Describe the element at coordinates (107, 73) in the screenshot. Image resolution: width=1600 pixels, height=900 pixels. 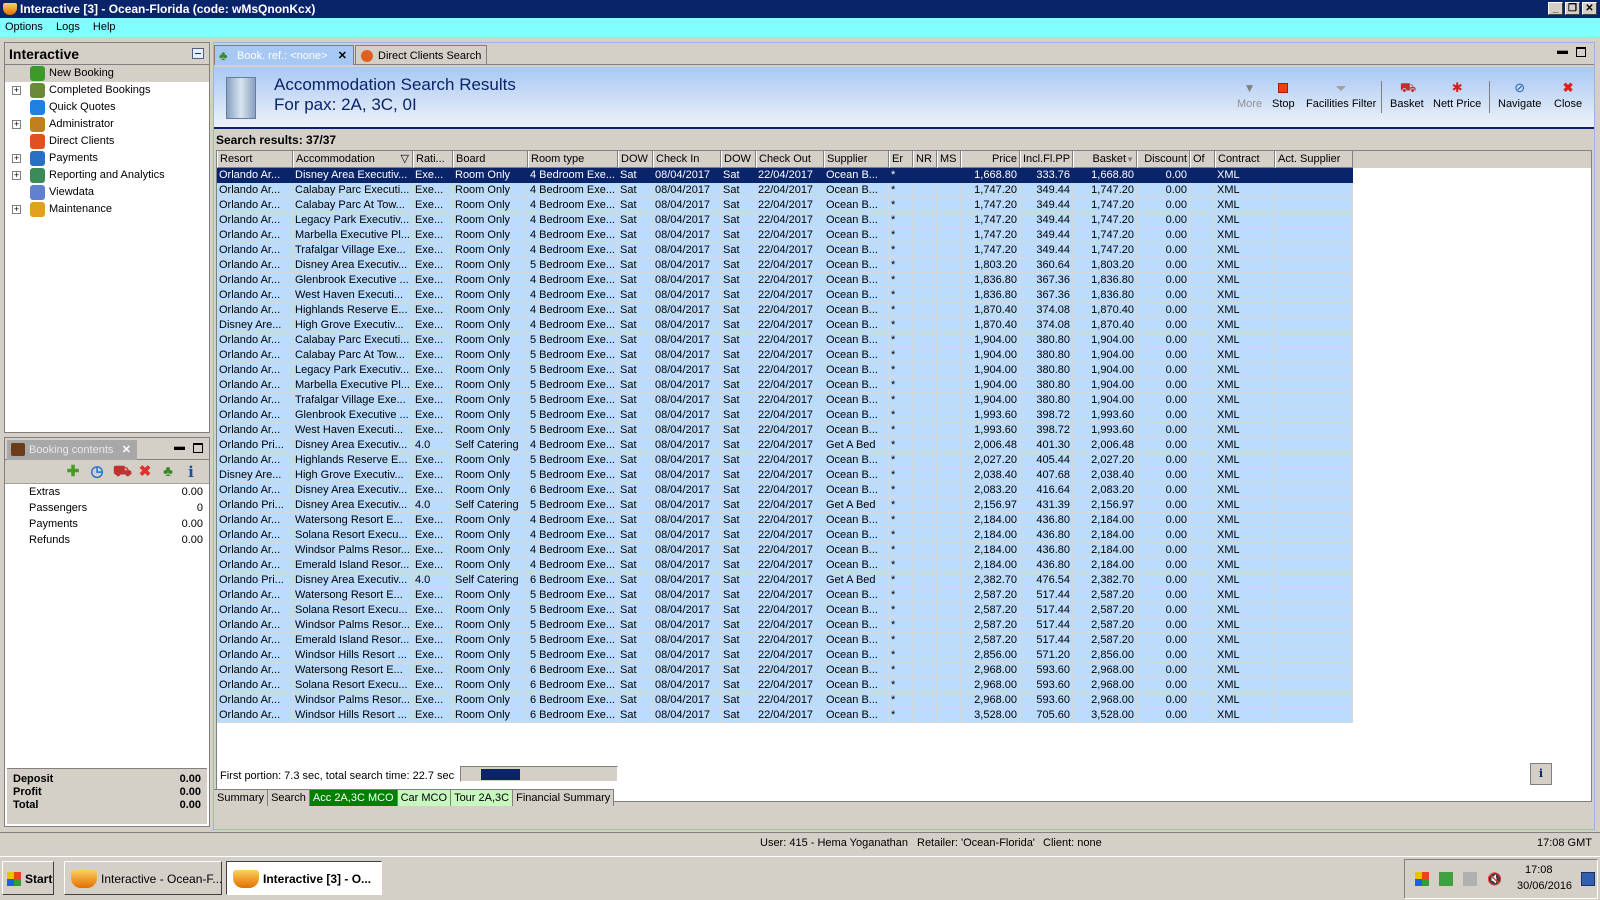
I see `sidebar-item-new-booking: New Booking` at that location.